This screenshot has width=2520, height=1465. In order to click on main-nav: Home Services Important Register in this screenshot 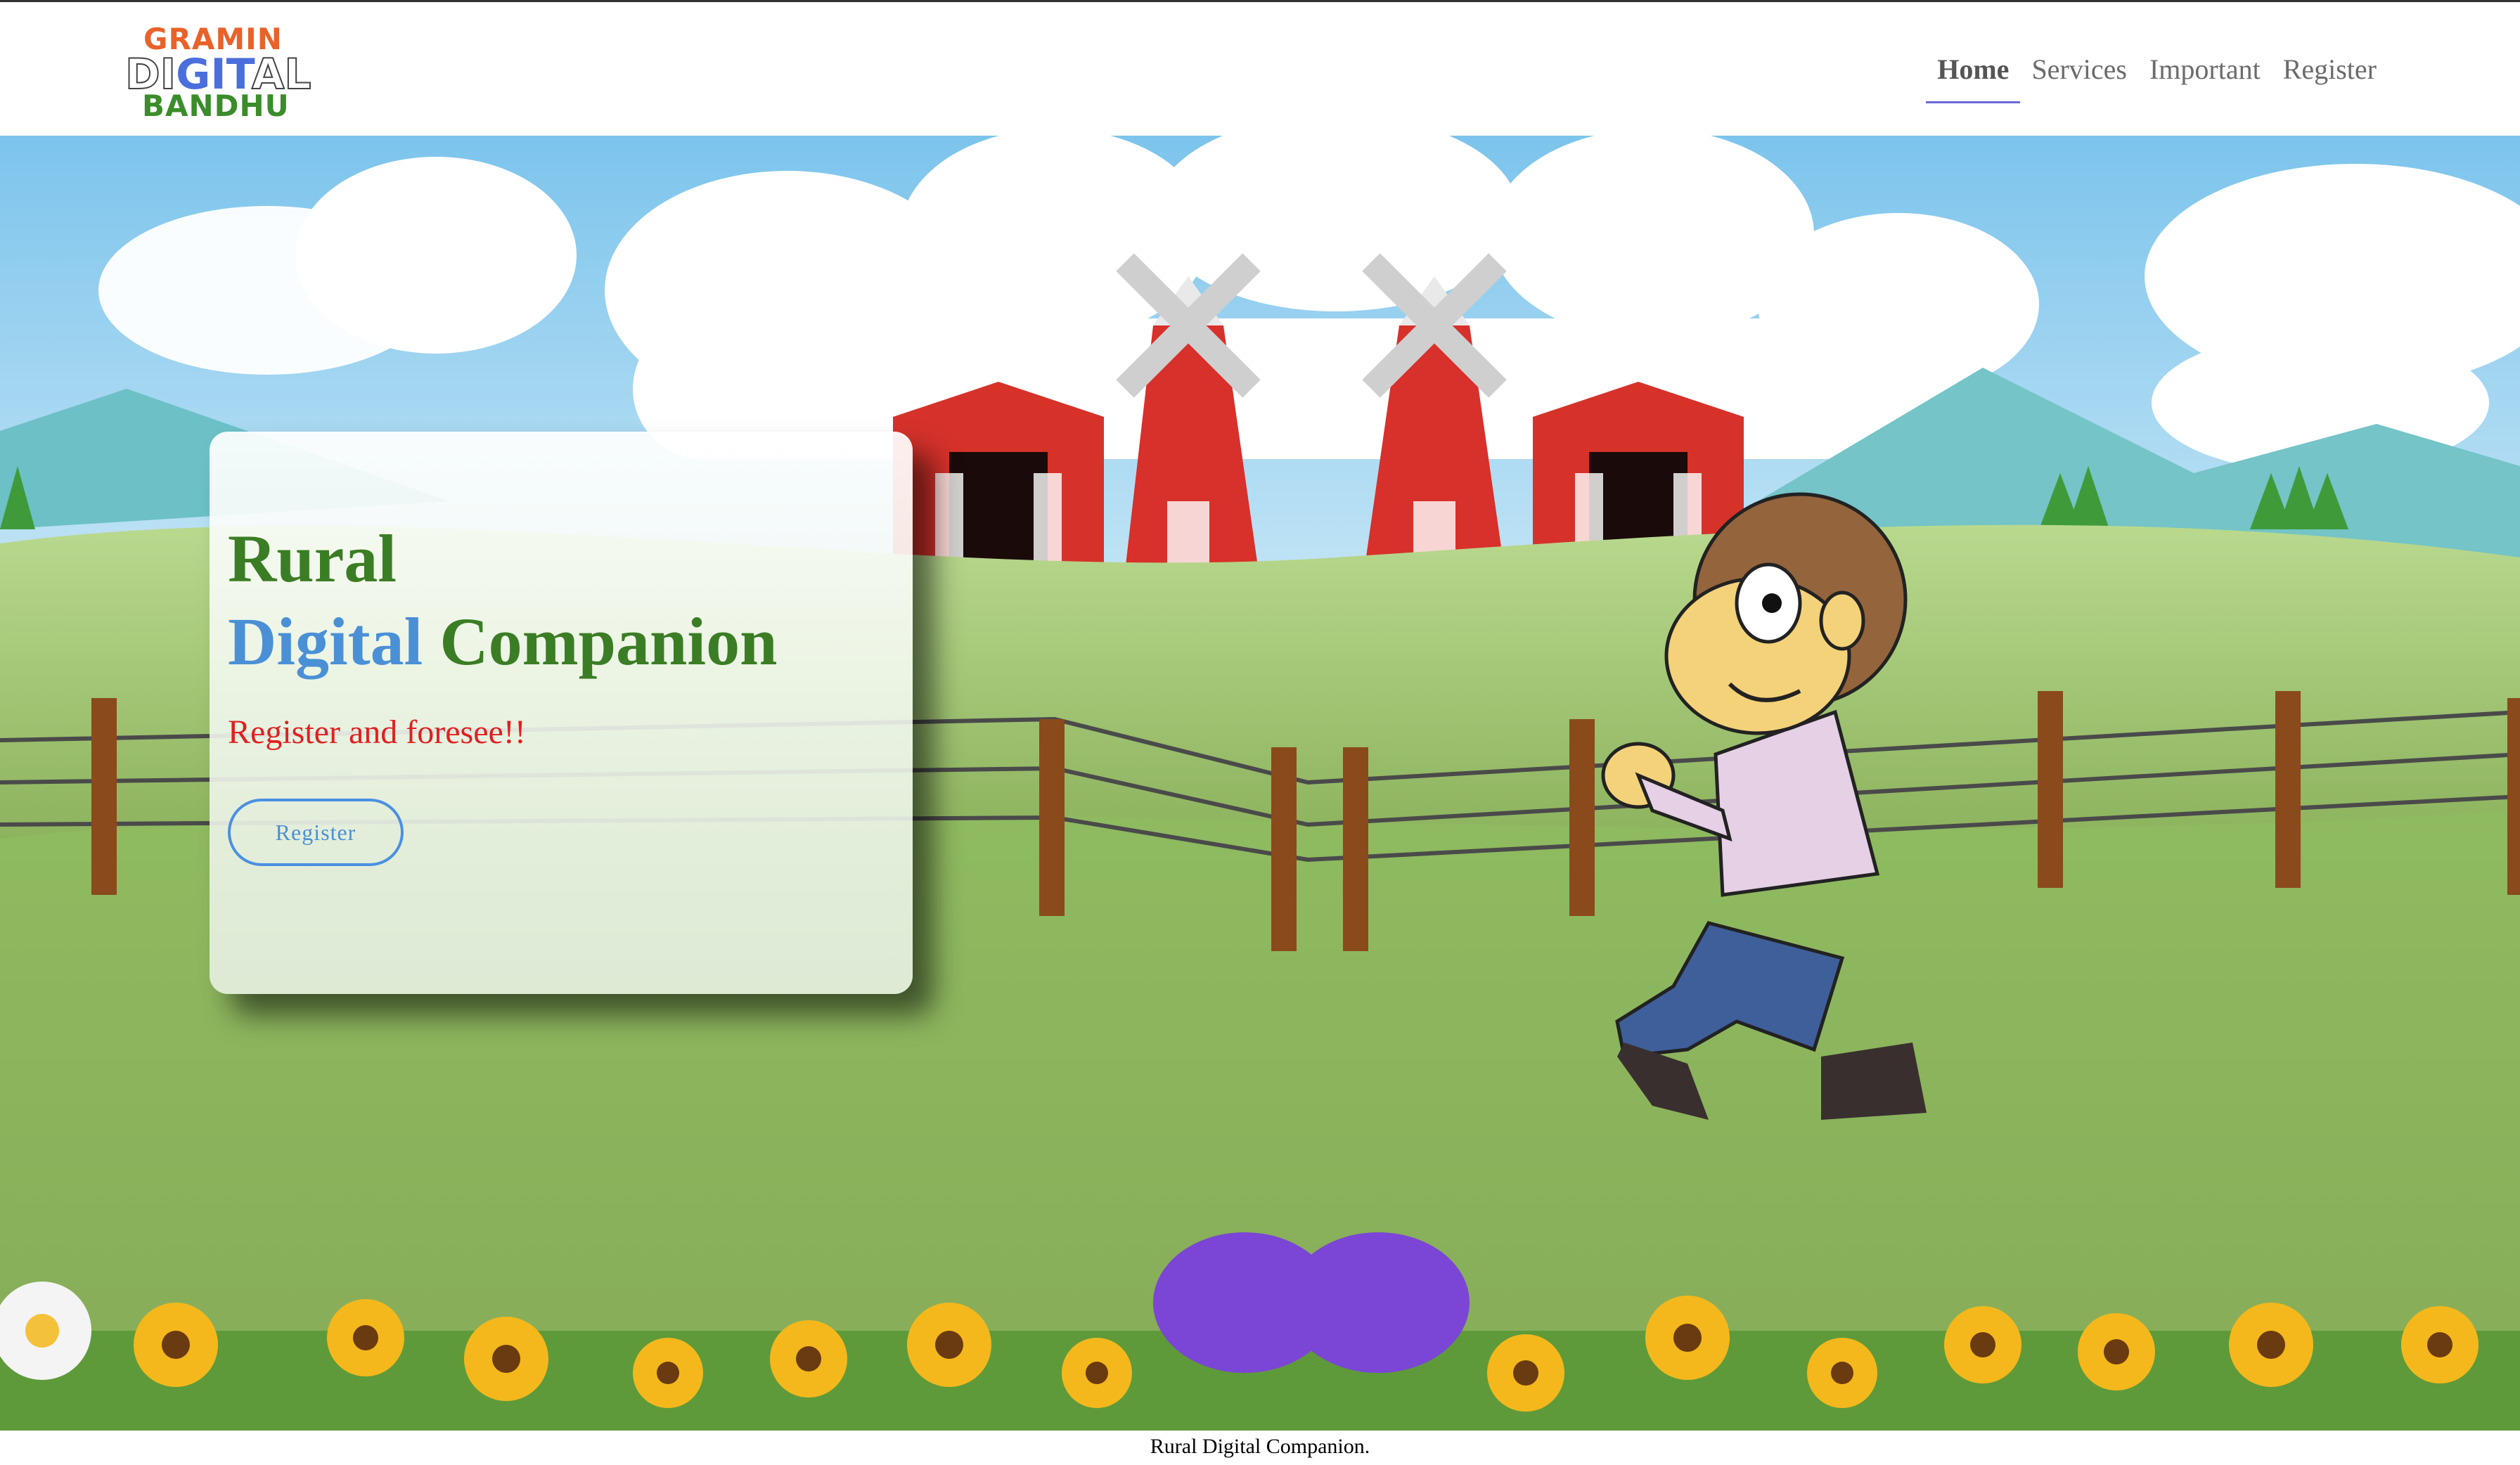, I will do `click(2157, 76)`.